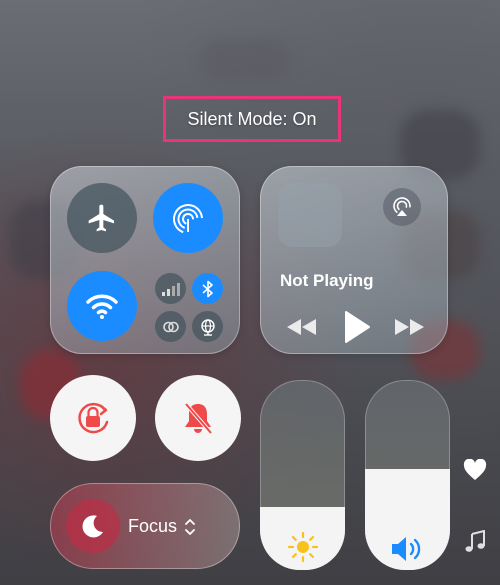  I want to click on music-note-icon, so click(475, 540).